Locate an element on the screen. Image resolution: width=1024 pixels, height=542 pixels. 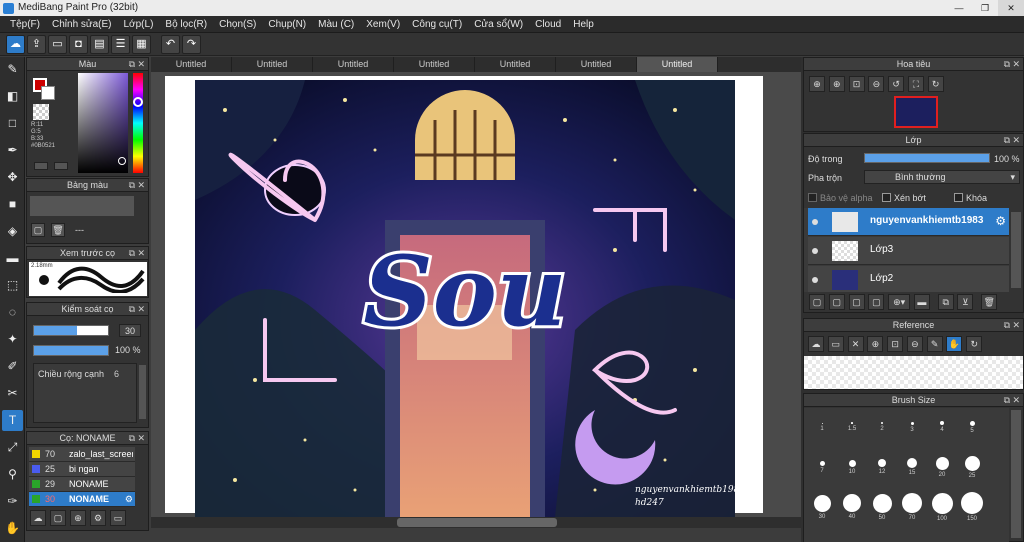
lock-checkbox: Khóa is located at coordinates (970, 198).